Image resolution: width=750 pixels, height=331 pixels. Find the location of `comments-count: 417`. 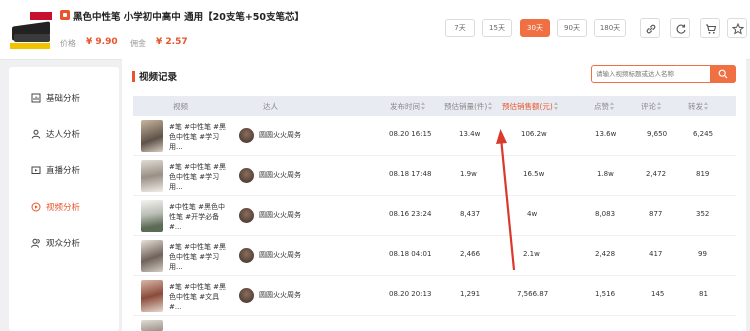

comments-count: 417 is located at coordinates (656, 254).